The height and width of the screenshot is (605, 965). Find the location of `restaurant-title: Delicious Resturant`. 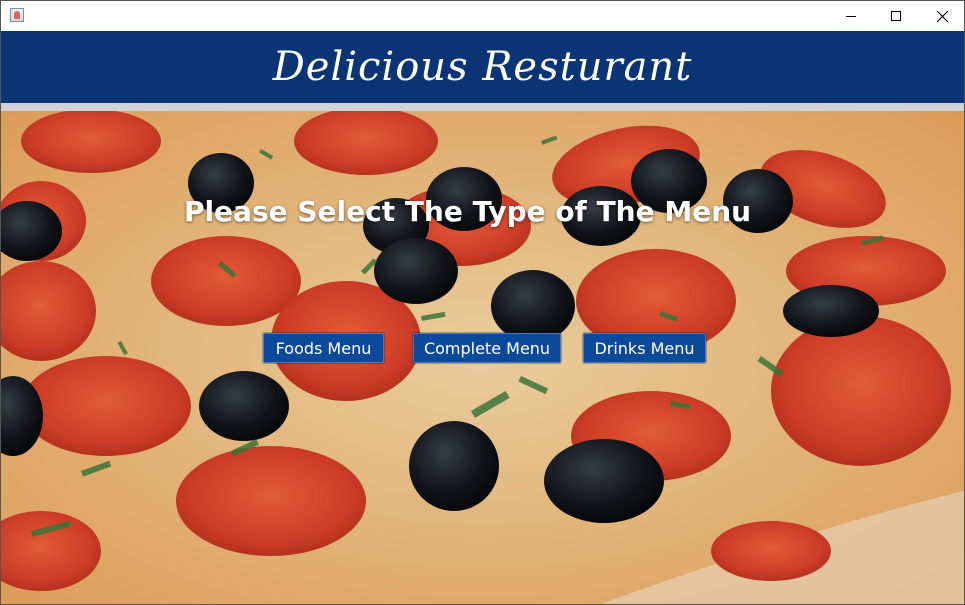

restaurant-title: Delicious Resturant is located at coordinates (482, 67).